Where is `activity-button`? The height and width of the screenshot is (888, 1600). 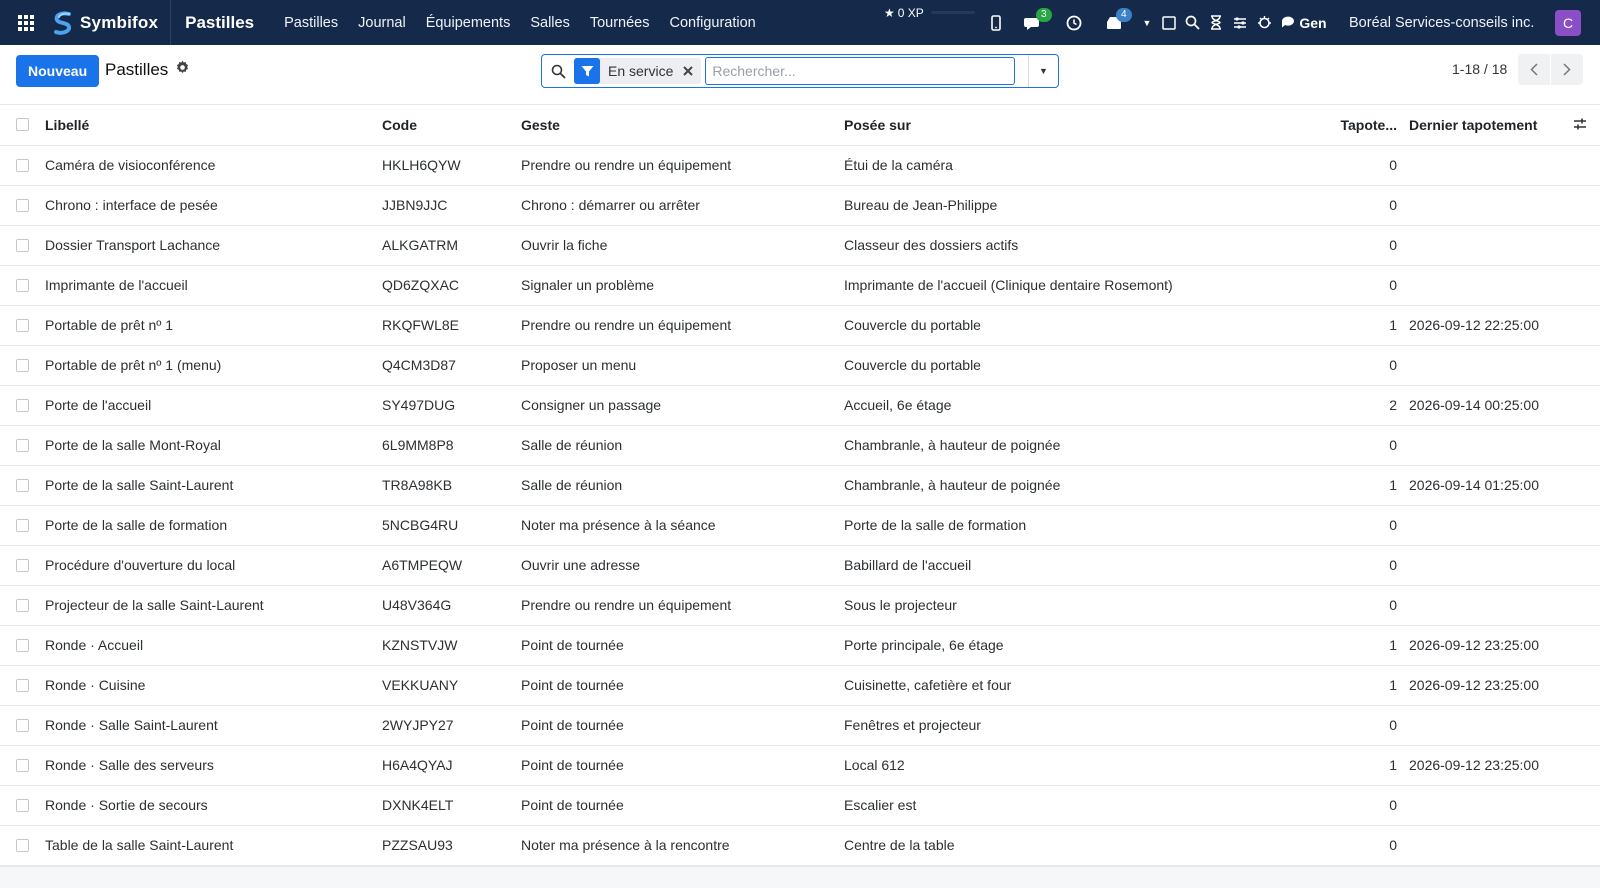
activity-button is located at coordinates (1074, 22).